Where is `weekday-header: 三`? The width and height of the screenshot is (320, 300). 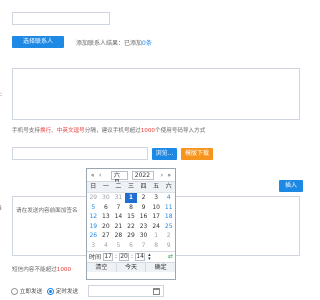 weekday-header: 三 is located at coordinates (131, 187).